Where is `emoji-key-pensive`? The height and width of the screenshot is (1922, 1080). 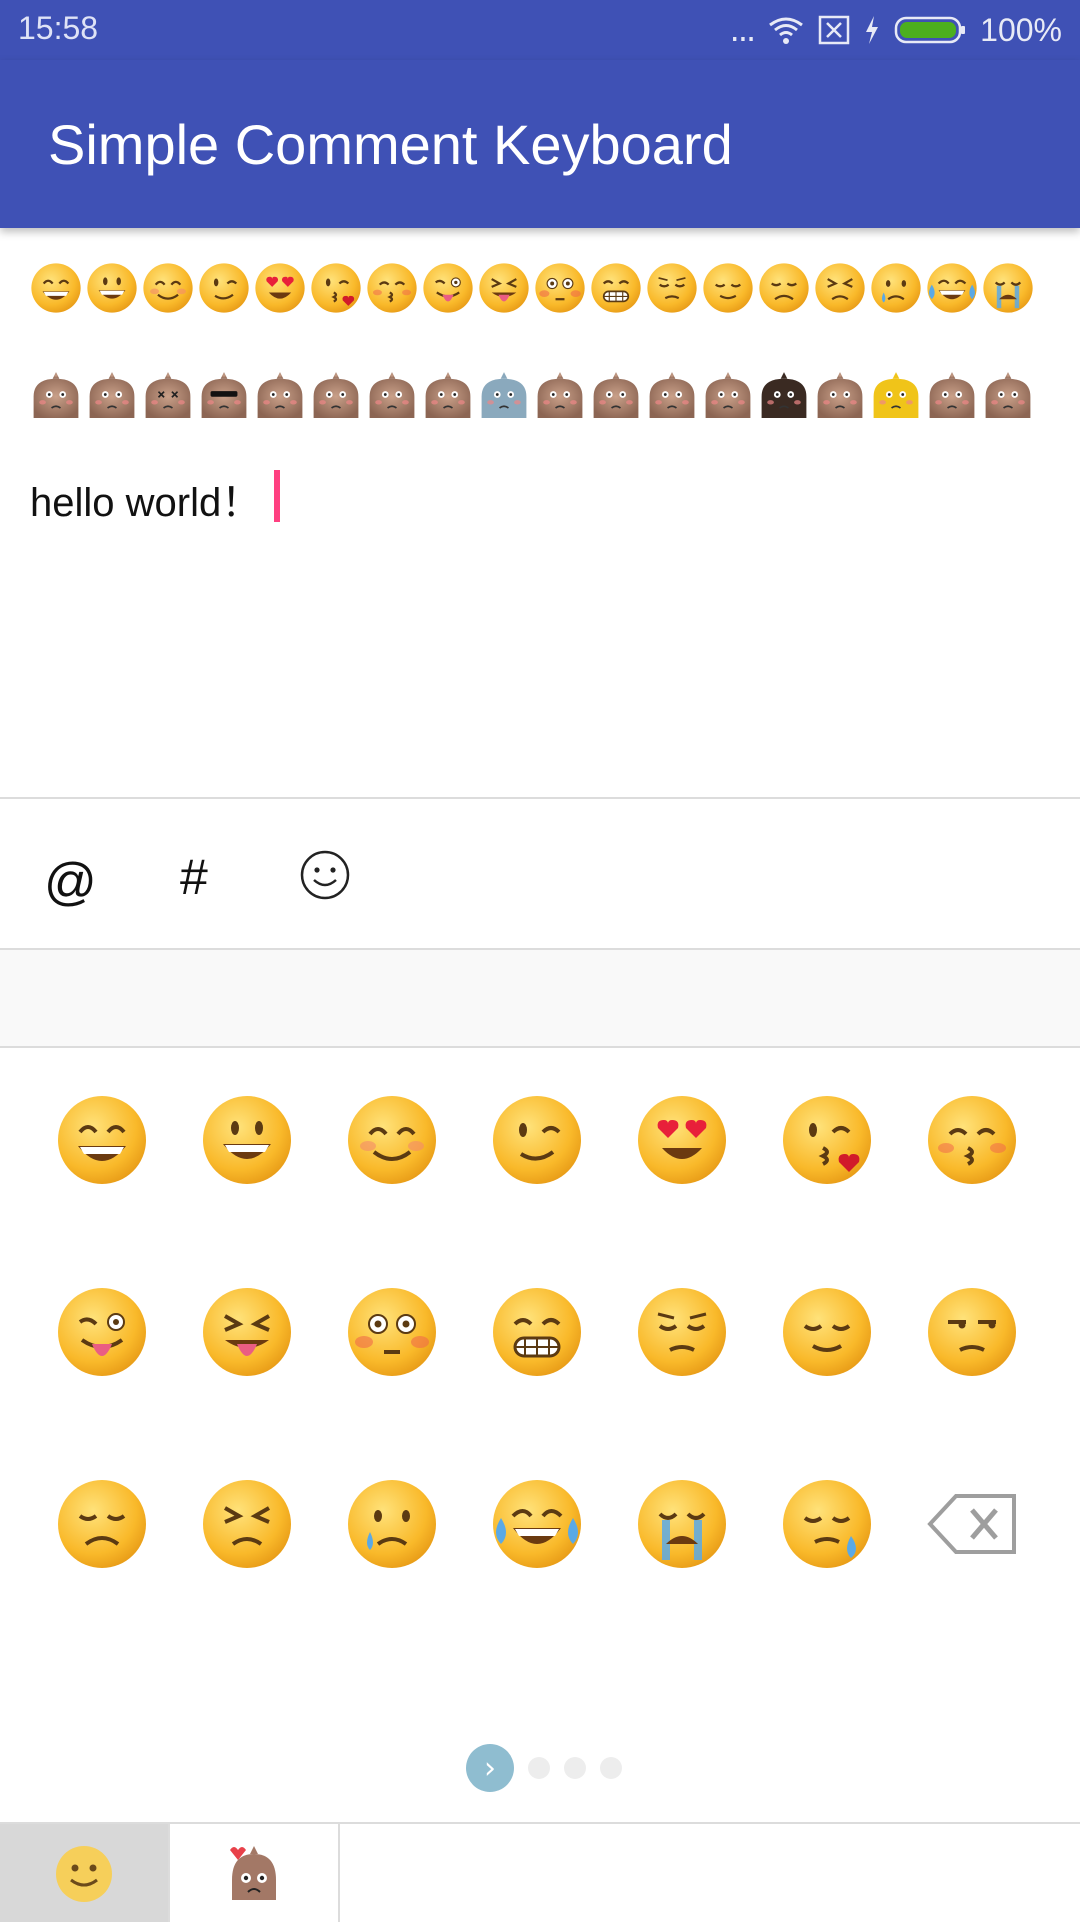 emoji-key-pensive is located at coordinates (682, 1332).